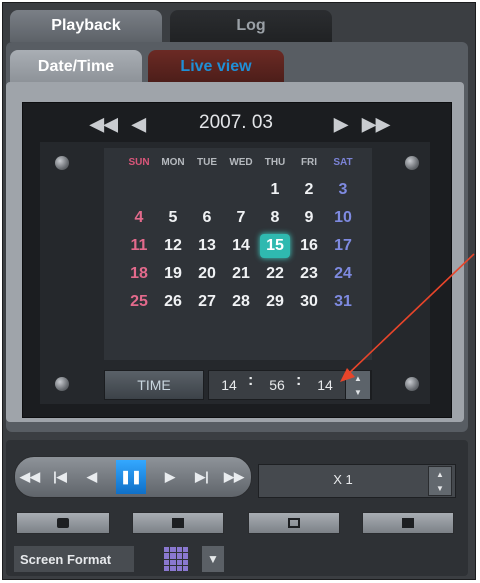 The image size is (480, 583). I want to click on calendar-day: 25, so click(139, 302).